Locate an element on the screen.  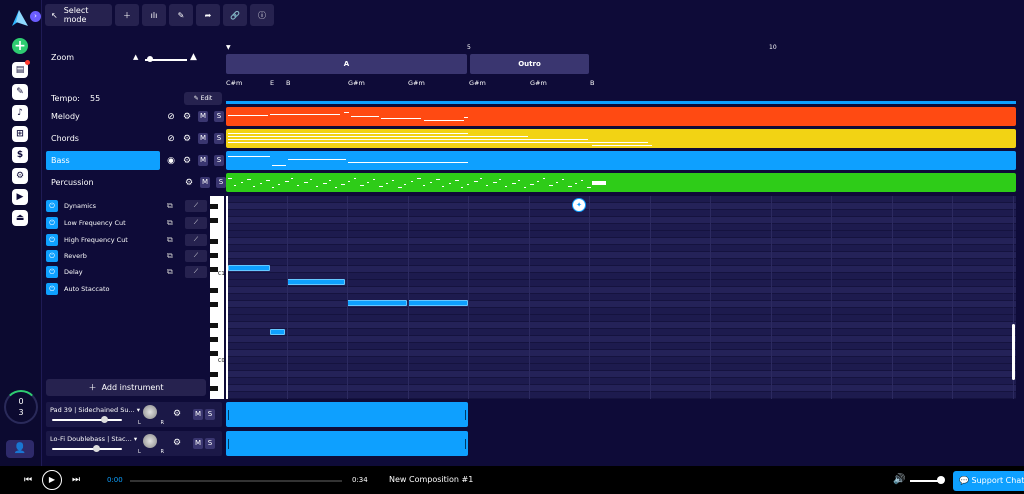
volume-icon: 🔊 is located at coordinates (899, 479).